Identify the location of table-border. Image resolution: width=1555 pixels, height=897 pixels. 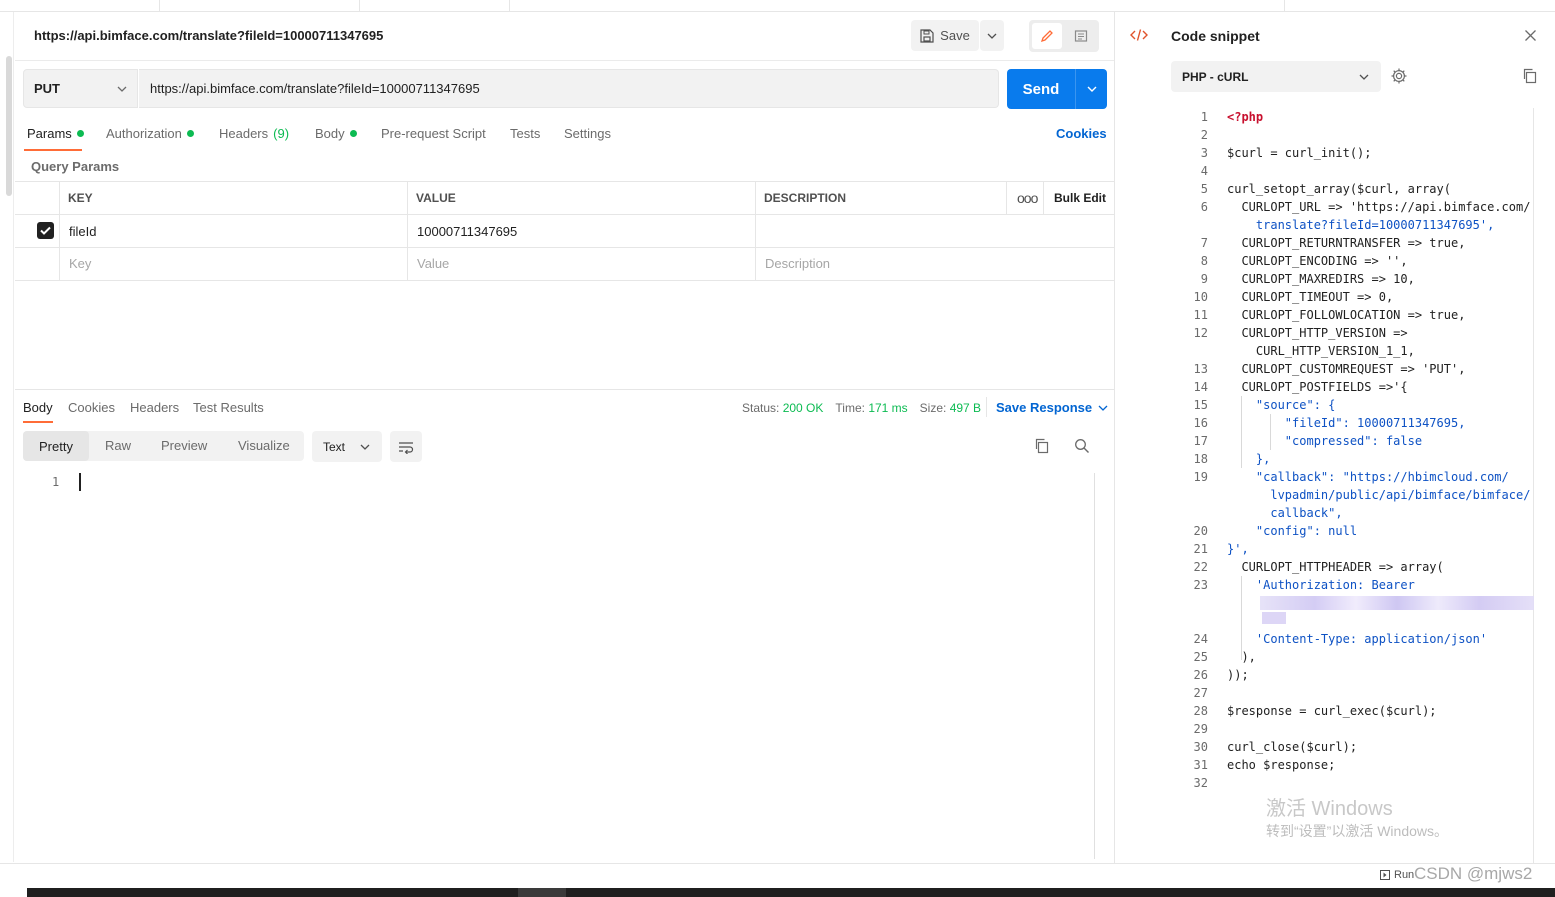
(565, 181).